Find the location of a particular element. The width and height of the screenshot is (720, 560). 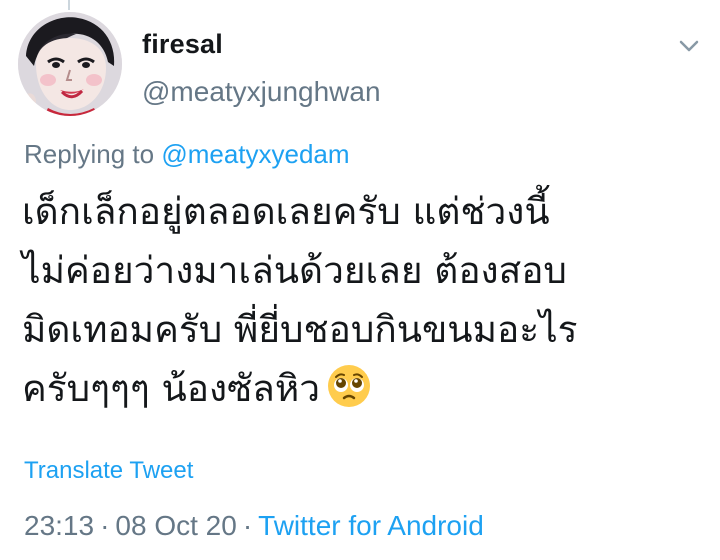

user-handle: @meatyxjunghwan is located at coordinates (261, 92).